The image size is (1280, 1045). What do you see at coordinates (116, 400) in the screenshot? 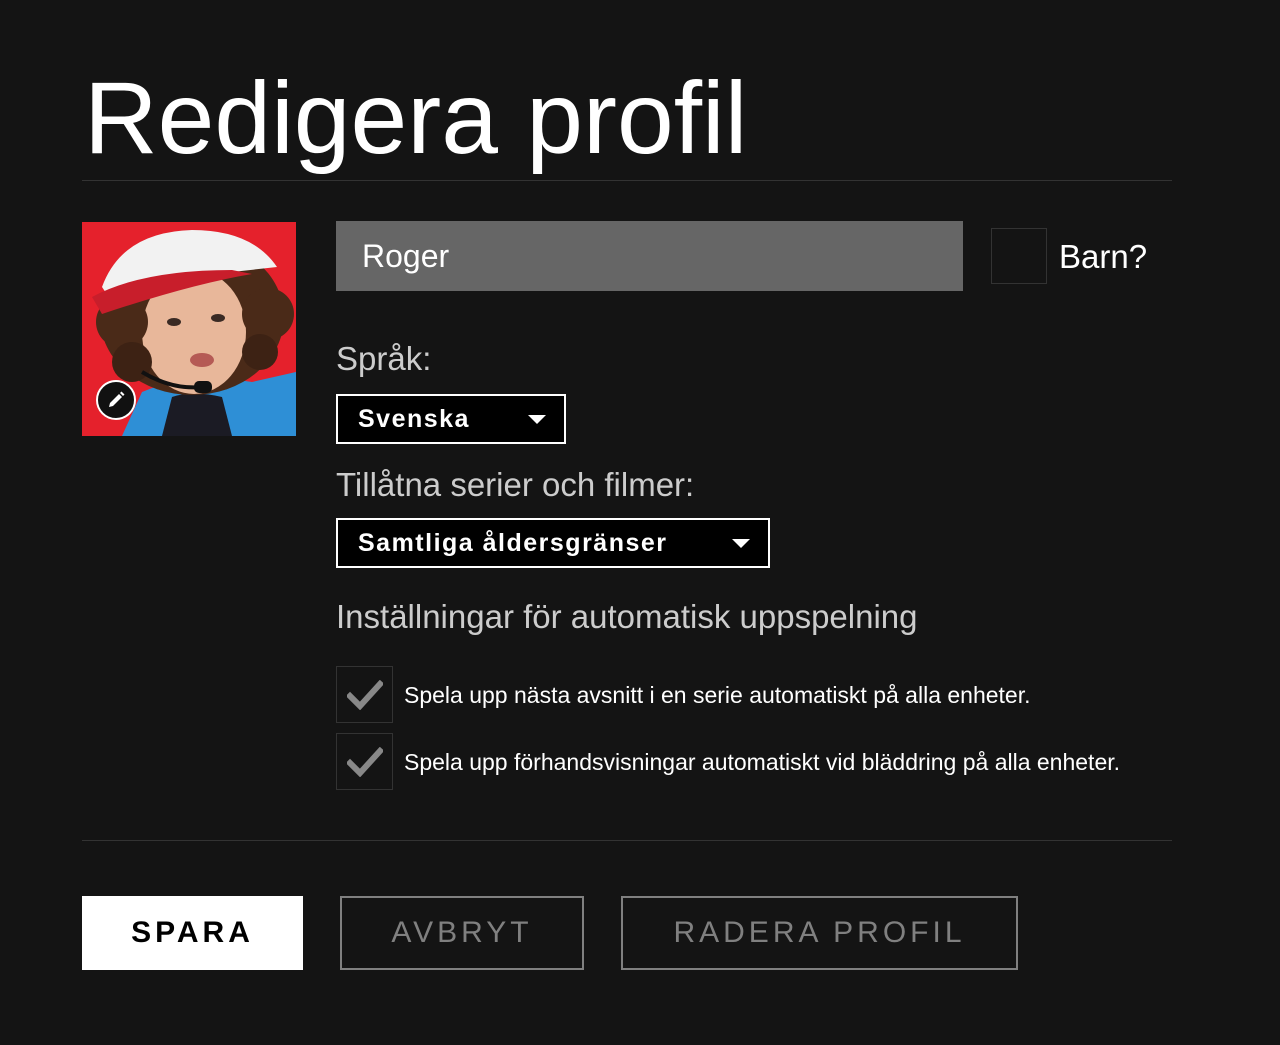
I see `pencil-icon` at bounding box center [116, 400].